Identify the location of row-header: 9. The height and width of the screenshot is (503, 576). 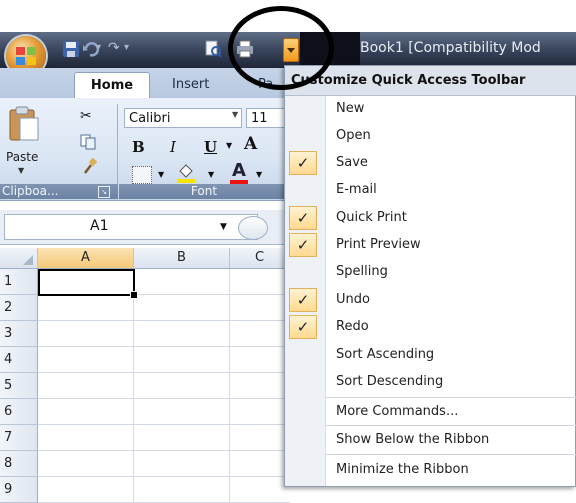
(19, 490).